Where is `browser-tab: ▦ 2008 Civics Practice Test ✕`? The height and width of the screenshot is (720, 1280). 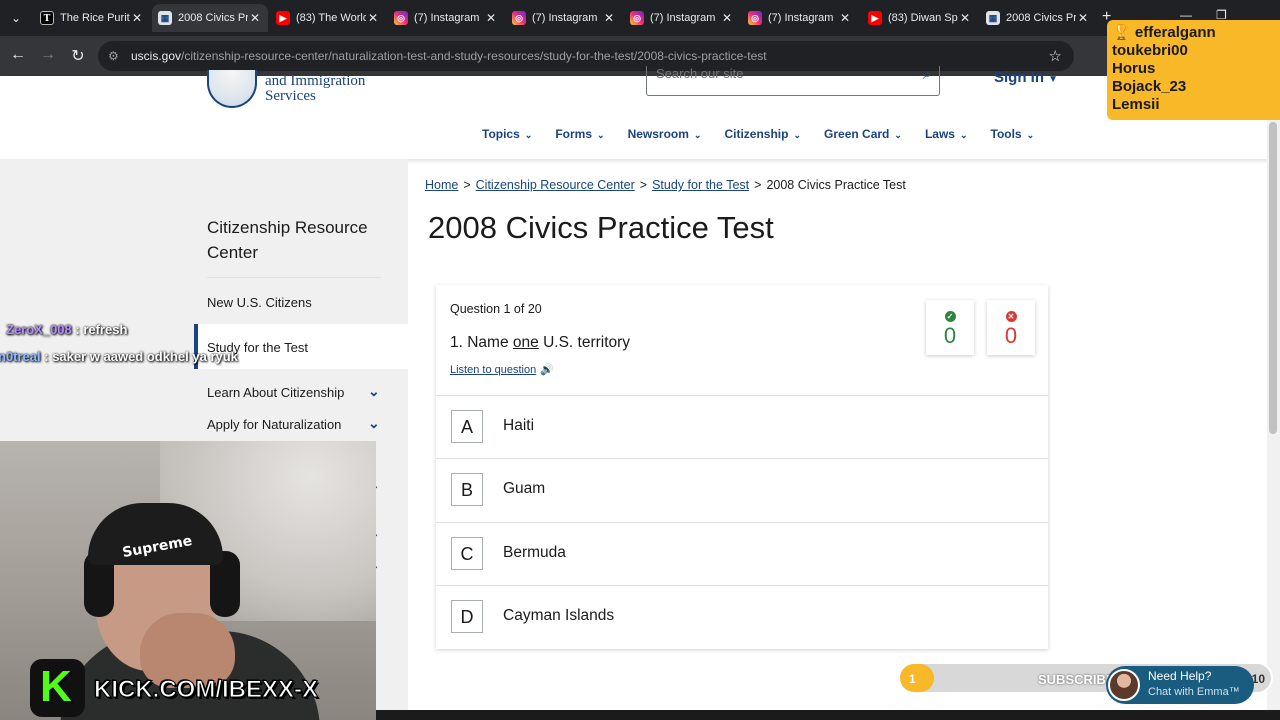 browser-tab: ▦ 2008 Civics Practice Test ✕ is located at coordinates (1038, 18).